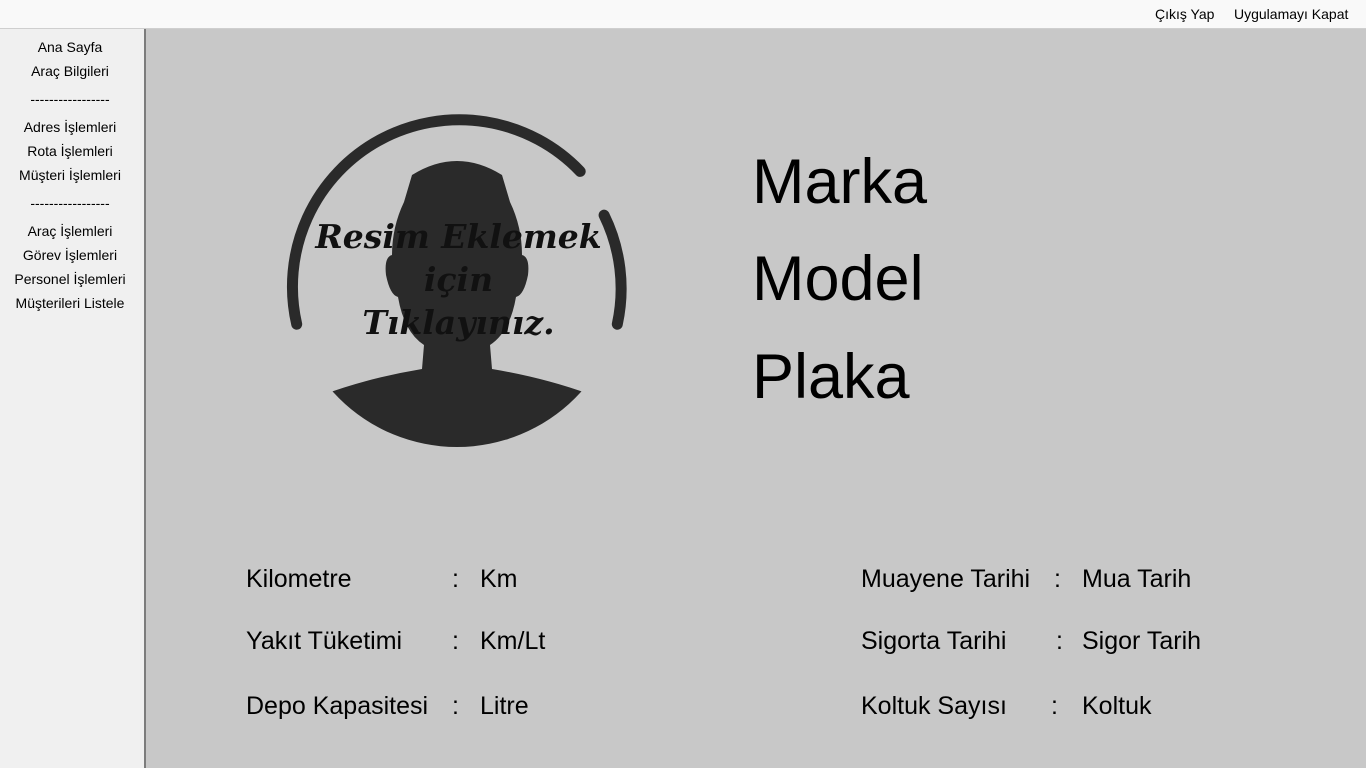 Image resolution: width=1366 pixels, height=768 pixels. What do you see at coordinates (70, 71) in the screenshot?
I see `sidebar-item-vehicle-info: Araç Bilgileri` at bounding box center [70, 71].